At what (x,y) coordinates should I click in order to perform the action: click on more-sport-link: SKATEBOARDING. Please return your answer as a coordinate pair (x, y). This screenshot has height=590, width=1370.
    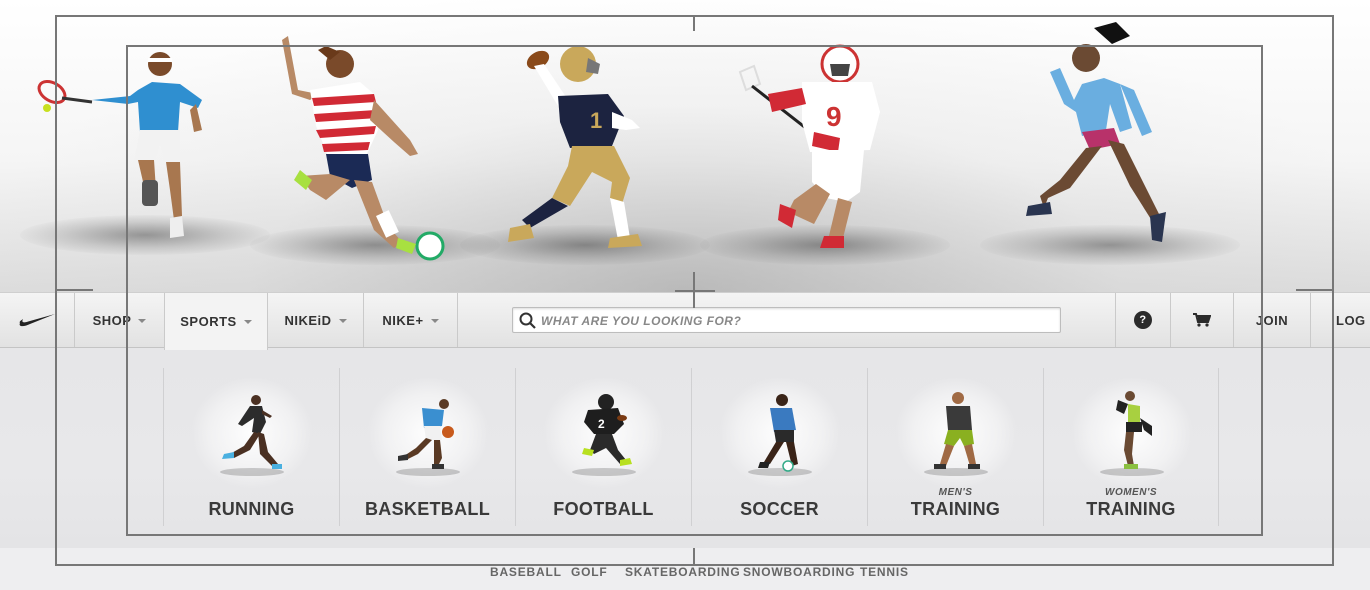
    Looking at the image, I should click on (683, 572).